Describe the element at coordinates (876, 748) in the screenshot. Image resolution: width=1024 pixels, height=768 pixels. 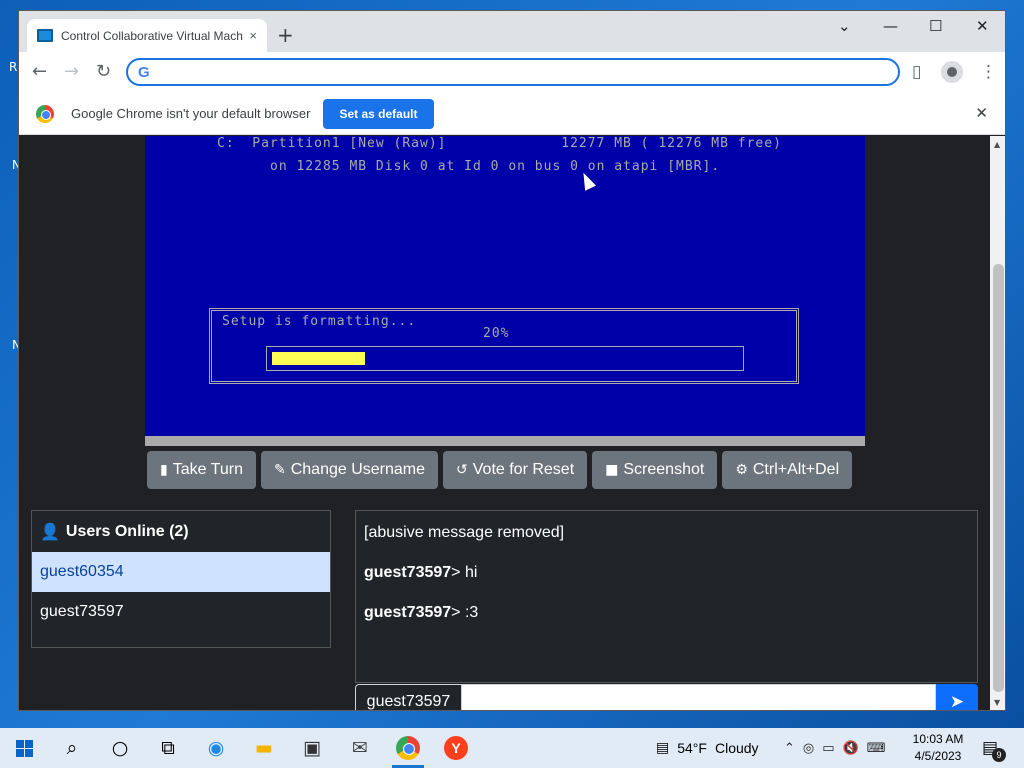
I see `keyboard-icon: ⌨` at that location.